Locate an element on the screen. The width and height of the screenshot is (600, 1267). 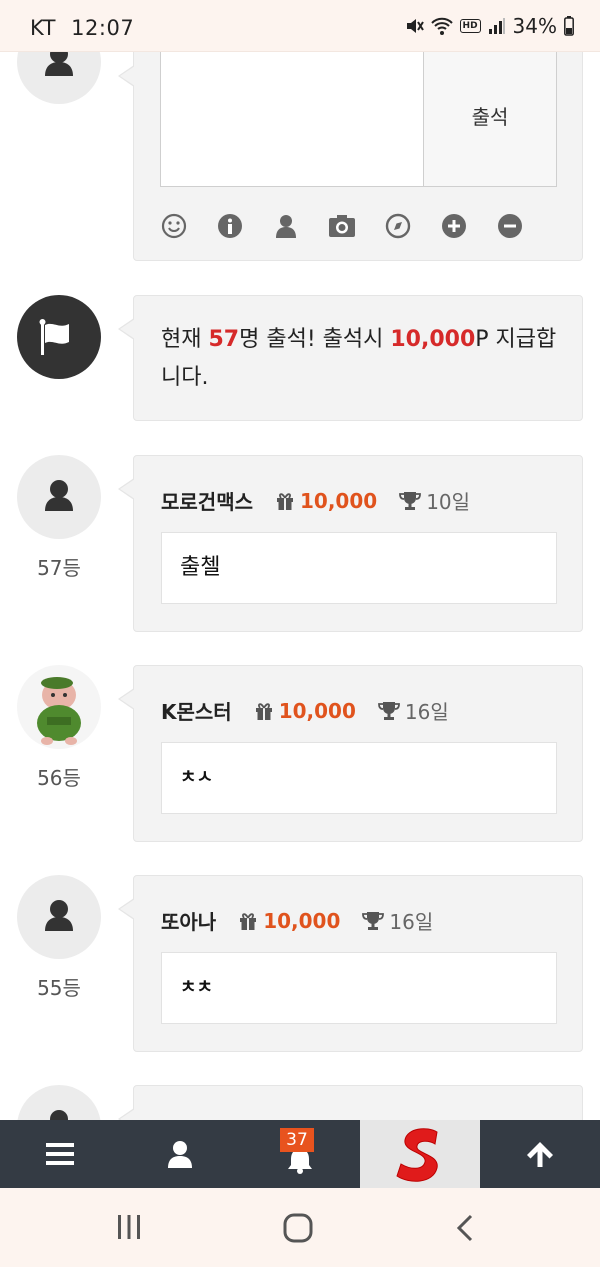
post-rank: 57등 is located at coordinates (59, 568).